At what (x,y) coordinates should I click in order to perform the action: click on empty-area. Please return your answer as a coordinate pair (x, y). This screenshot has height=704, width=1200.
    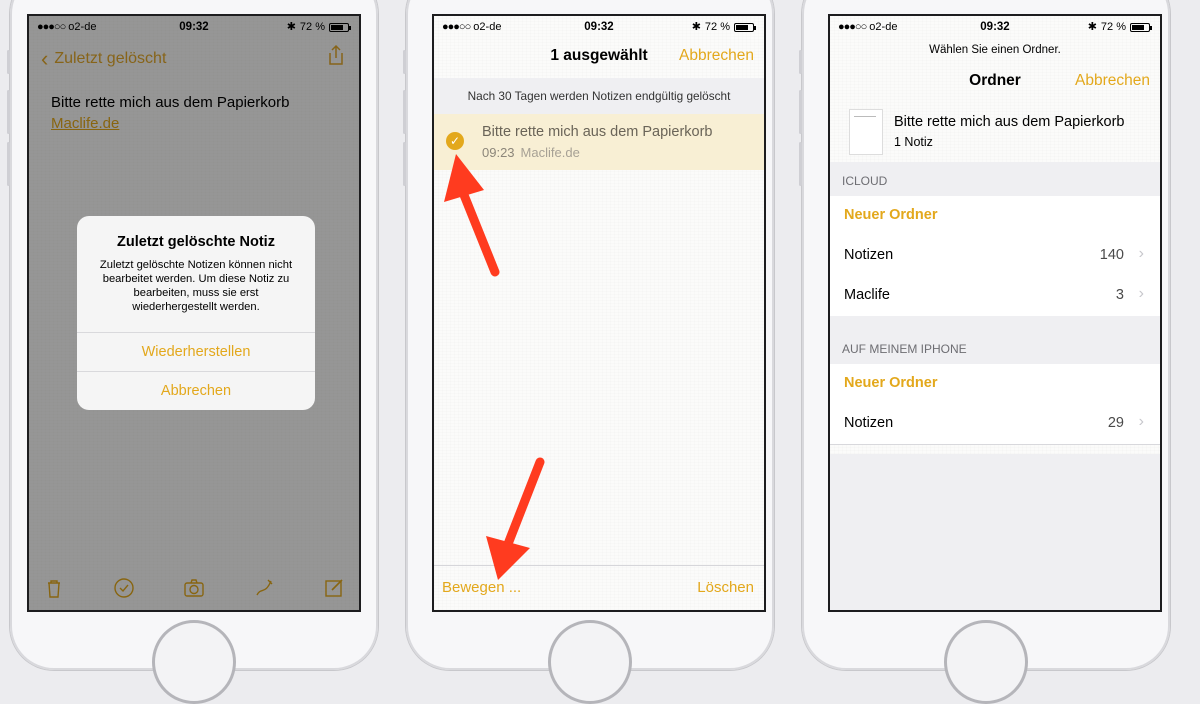
    Looking at the image, I should click on (995, 532).